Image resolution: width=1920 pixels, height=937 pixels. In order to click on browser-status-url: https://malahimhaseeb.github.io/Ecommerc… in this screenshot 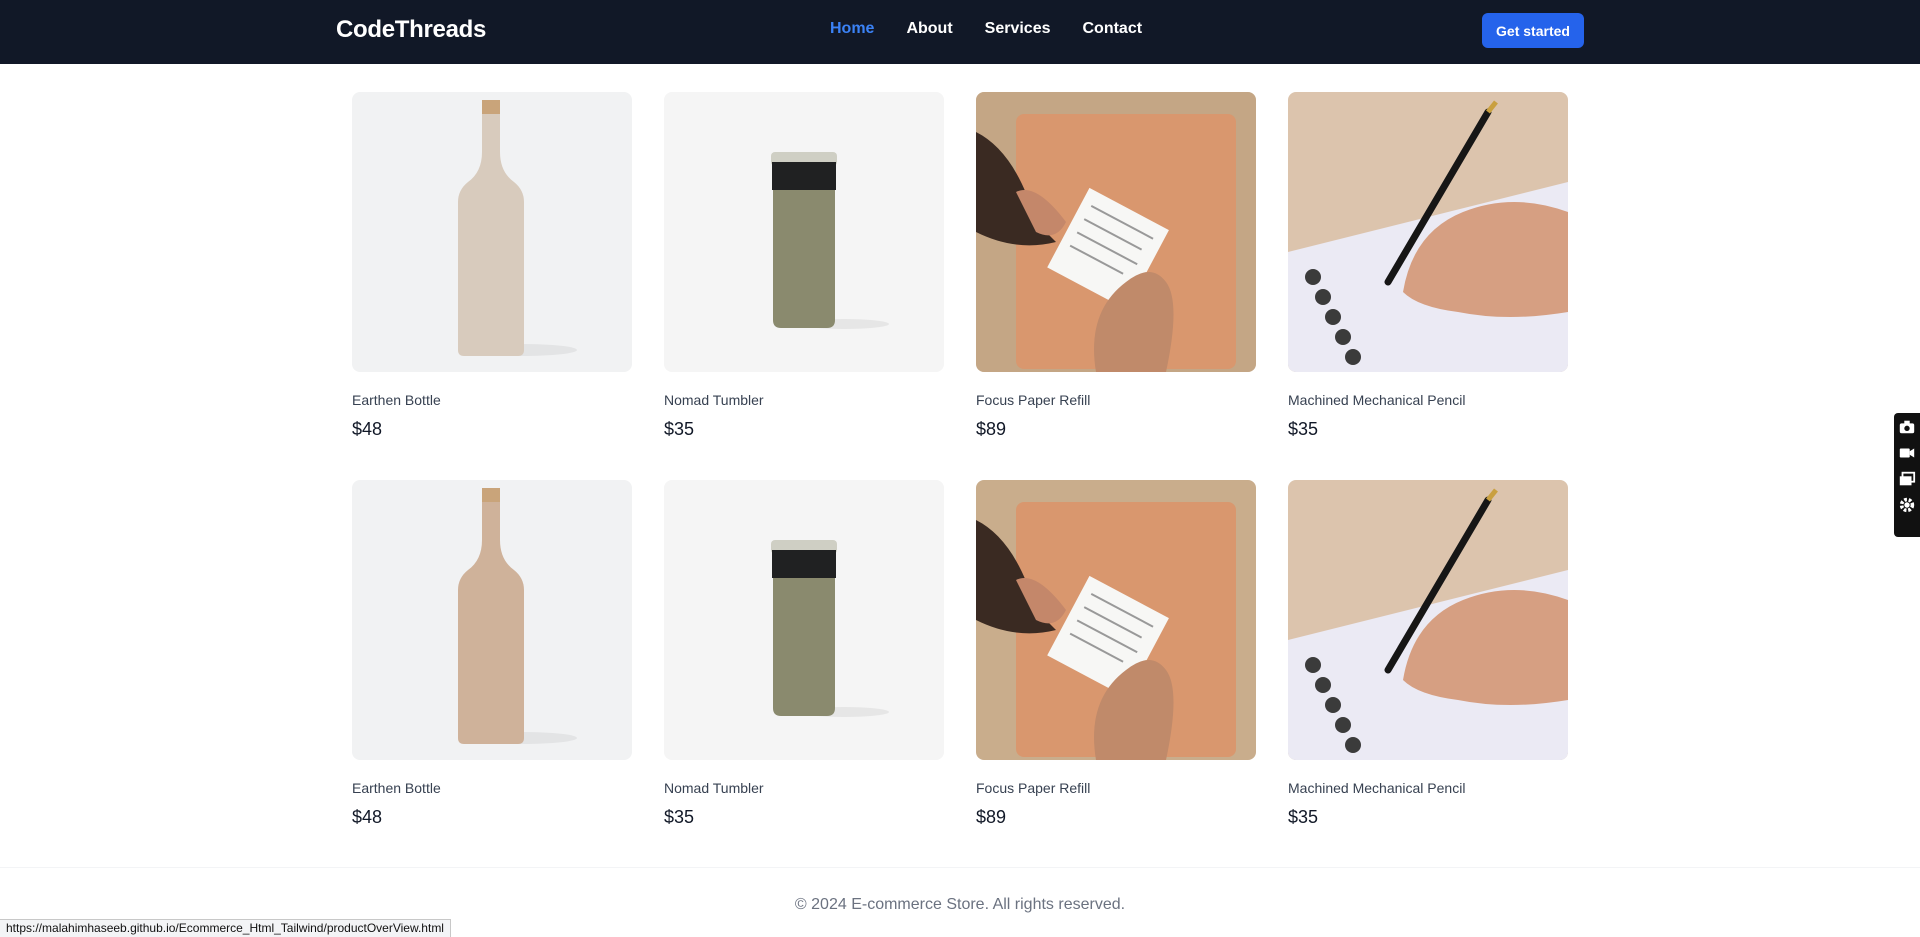, I will do `click(225, 928)`.